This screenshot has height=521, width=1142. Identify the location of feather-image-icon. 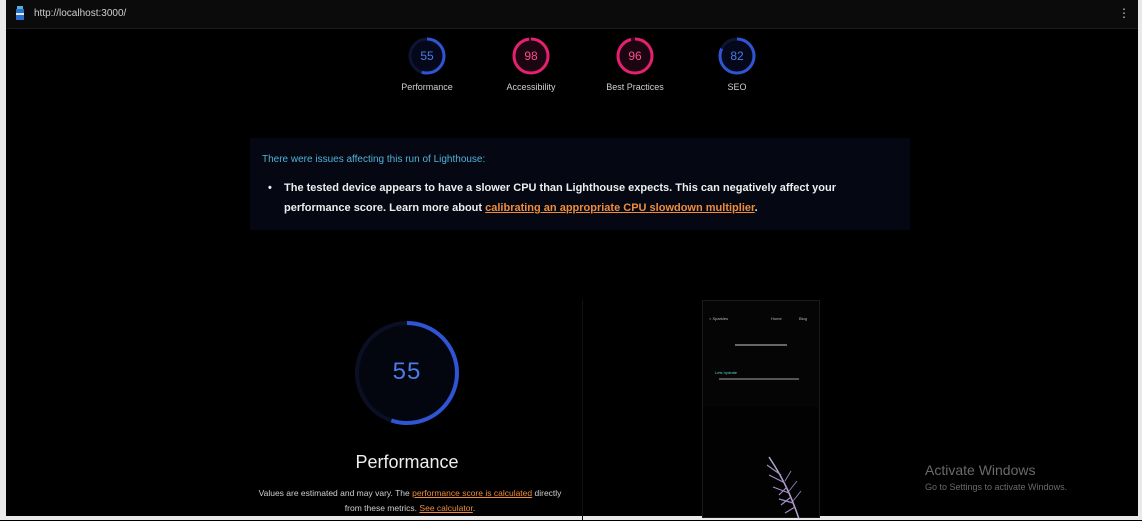
(784, 488).